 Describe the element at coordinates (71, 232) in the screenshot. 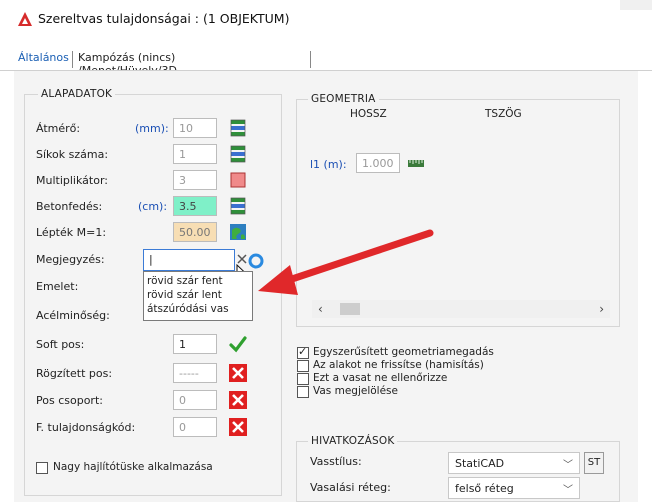

I see `label-leptek: Lépték M=1:` at that location.